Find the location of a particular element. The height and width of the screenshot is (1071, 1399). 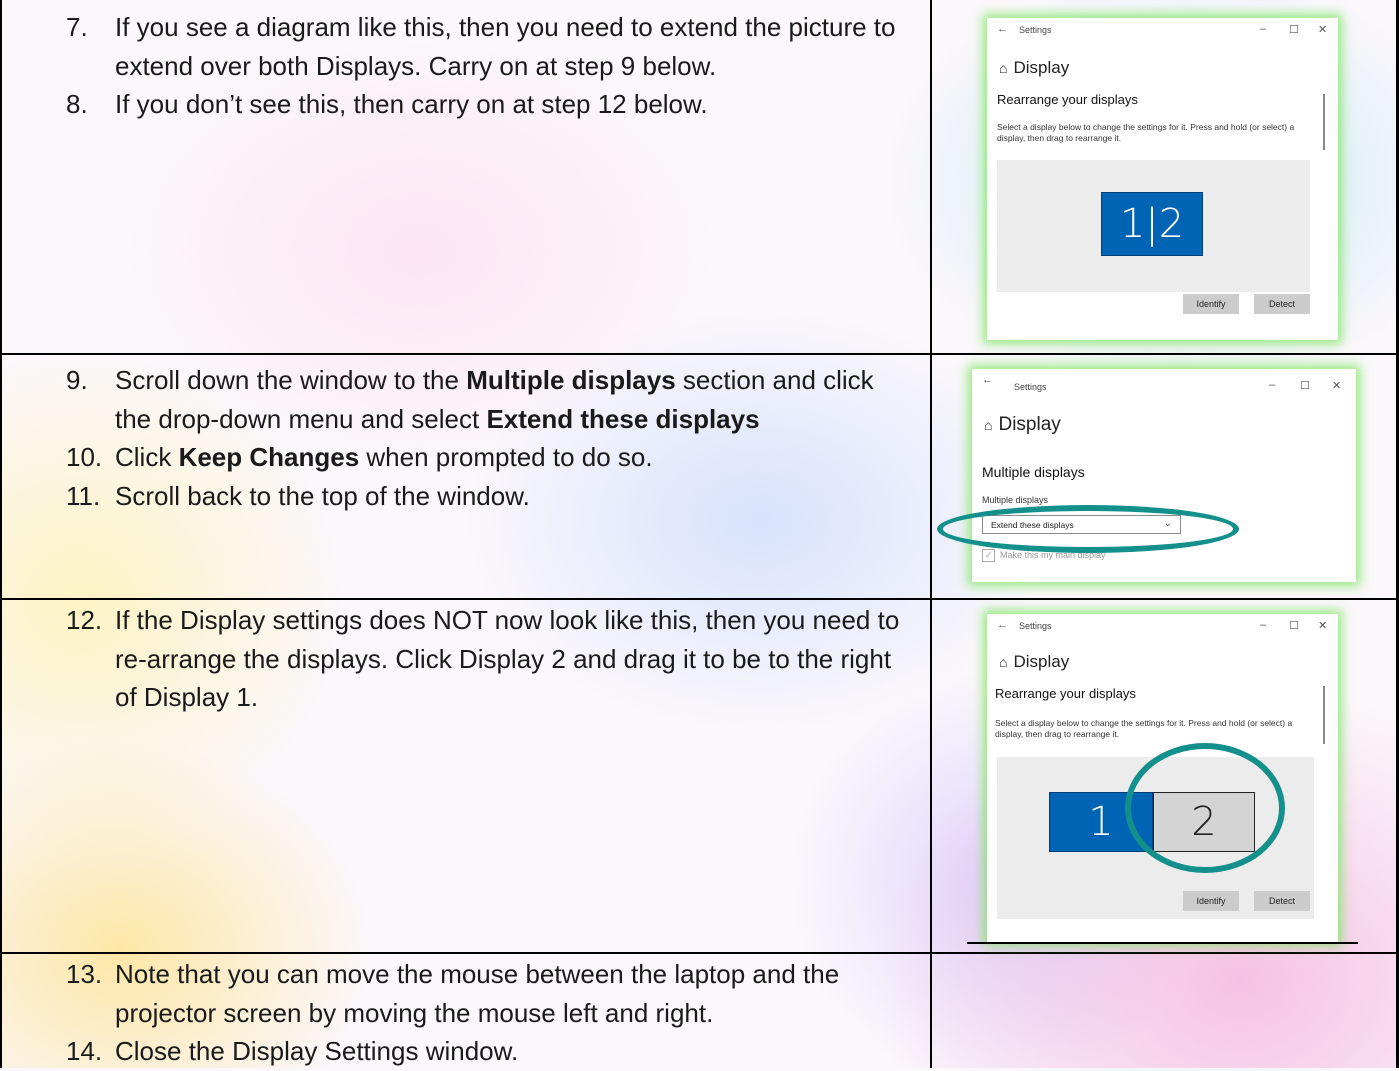

step-item: 11. Scroll back to the top of the window. is located at coordinates (486, 496).